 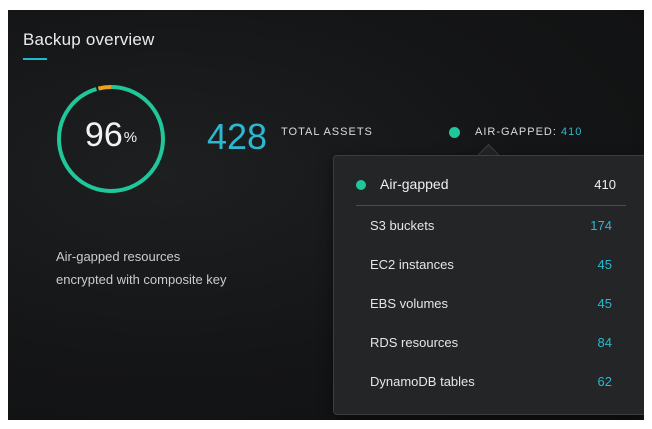 I want to click on tooltip-row-s3-buckets: S3 buckets 174, so click(x=491, y=228).